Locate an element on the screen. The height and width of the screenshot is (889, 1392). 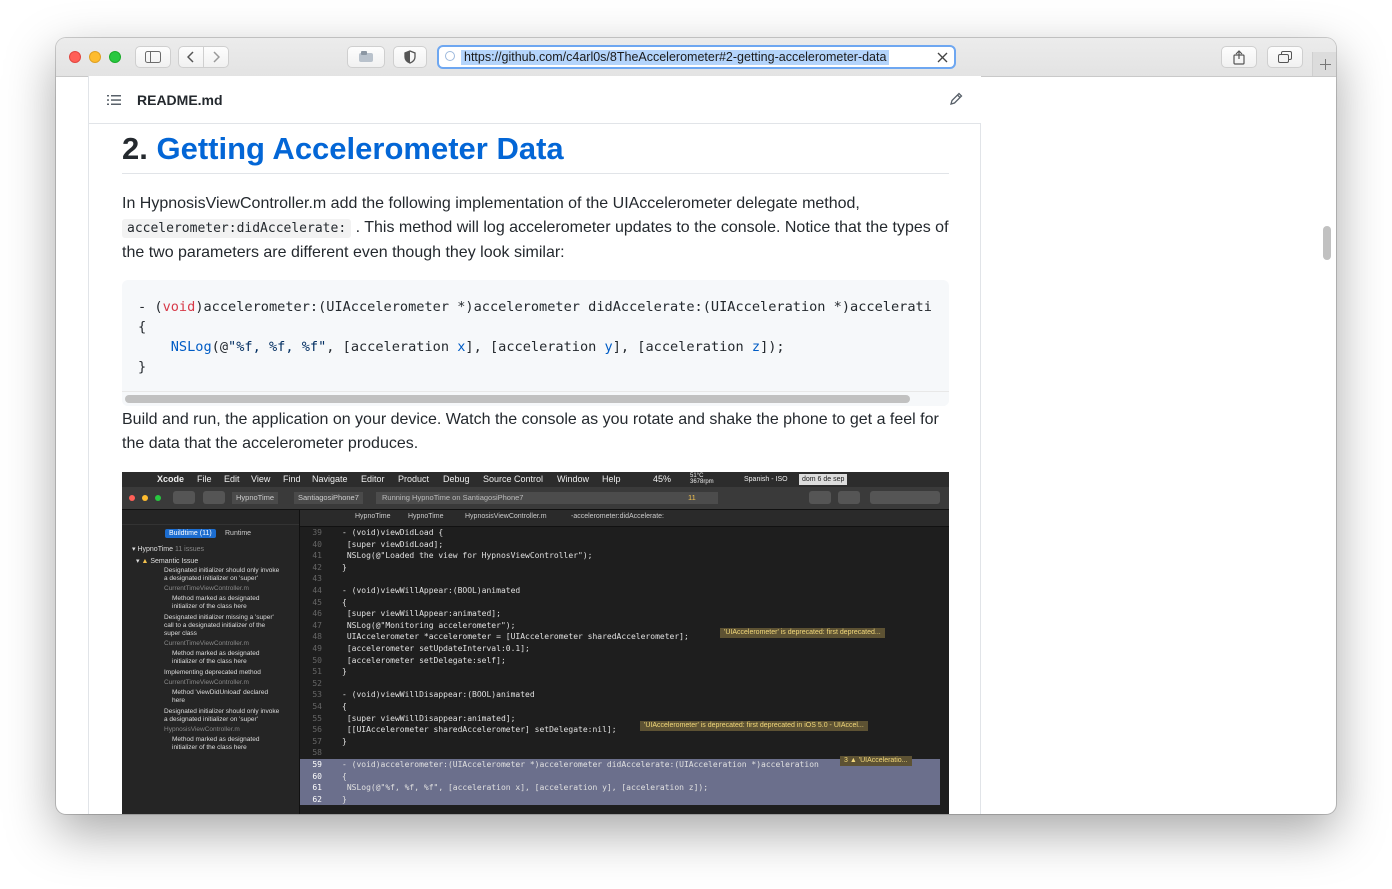
code-line: 51} is located at coordinates (329, 672).